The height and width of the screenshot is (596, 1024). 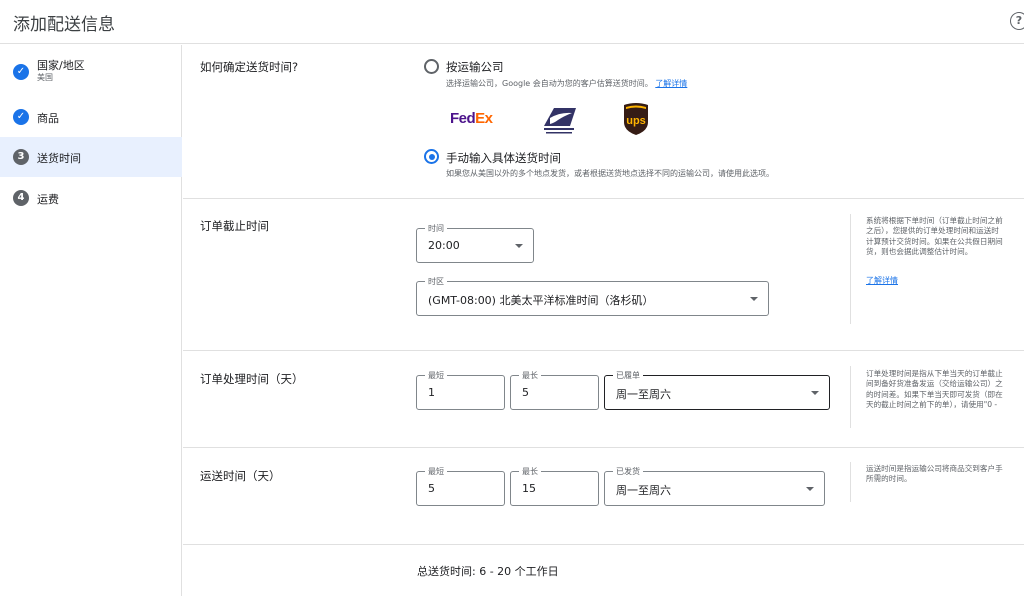 What do you see at coordinates (475, 243) in the screenshot?
I see `cutoff-time-select: 时间 20:00` at bounding box center [475, 243].